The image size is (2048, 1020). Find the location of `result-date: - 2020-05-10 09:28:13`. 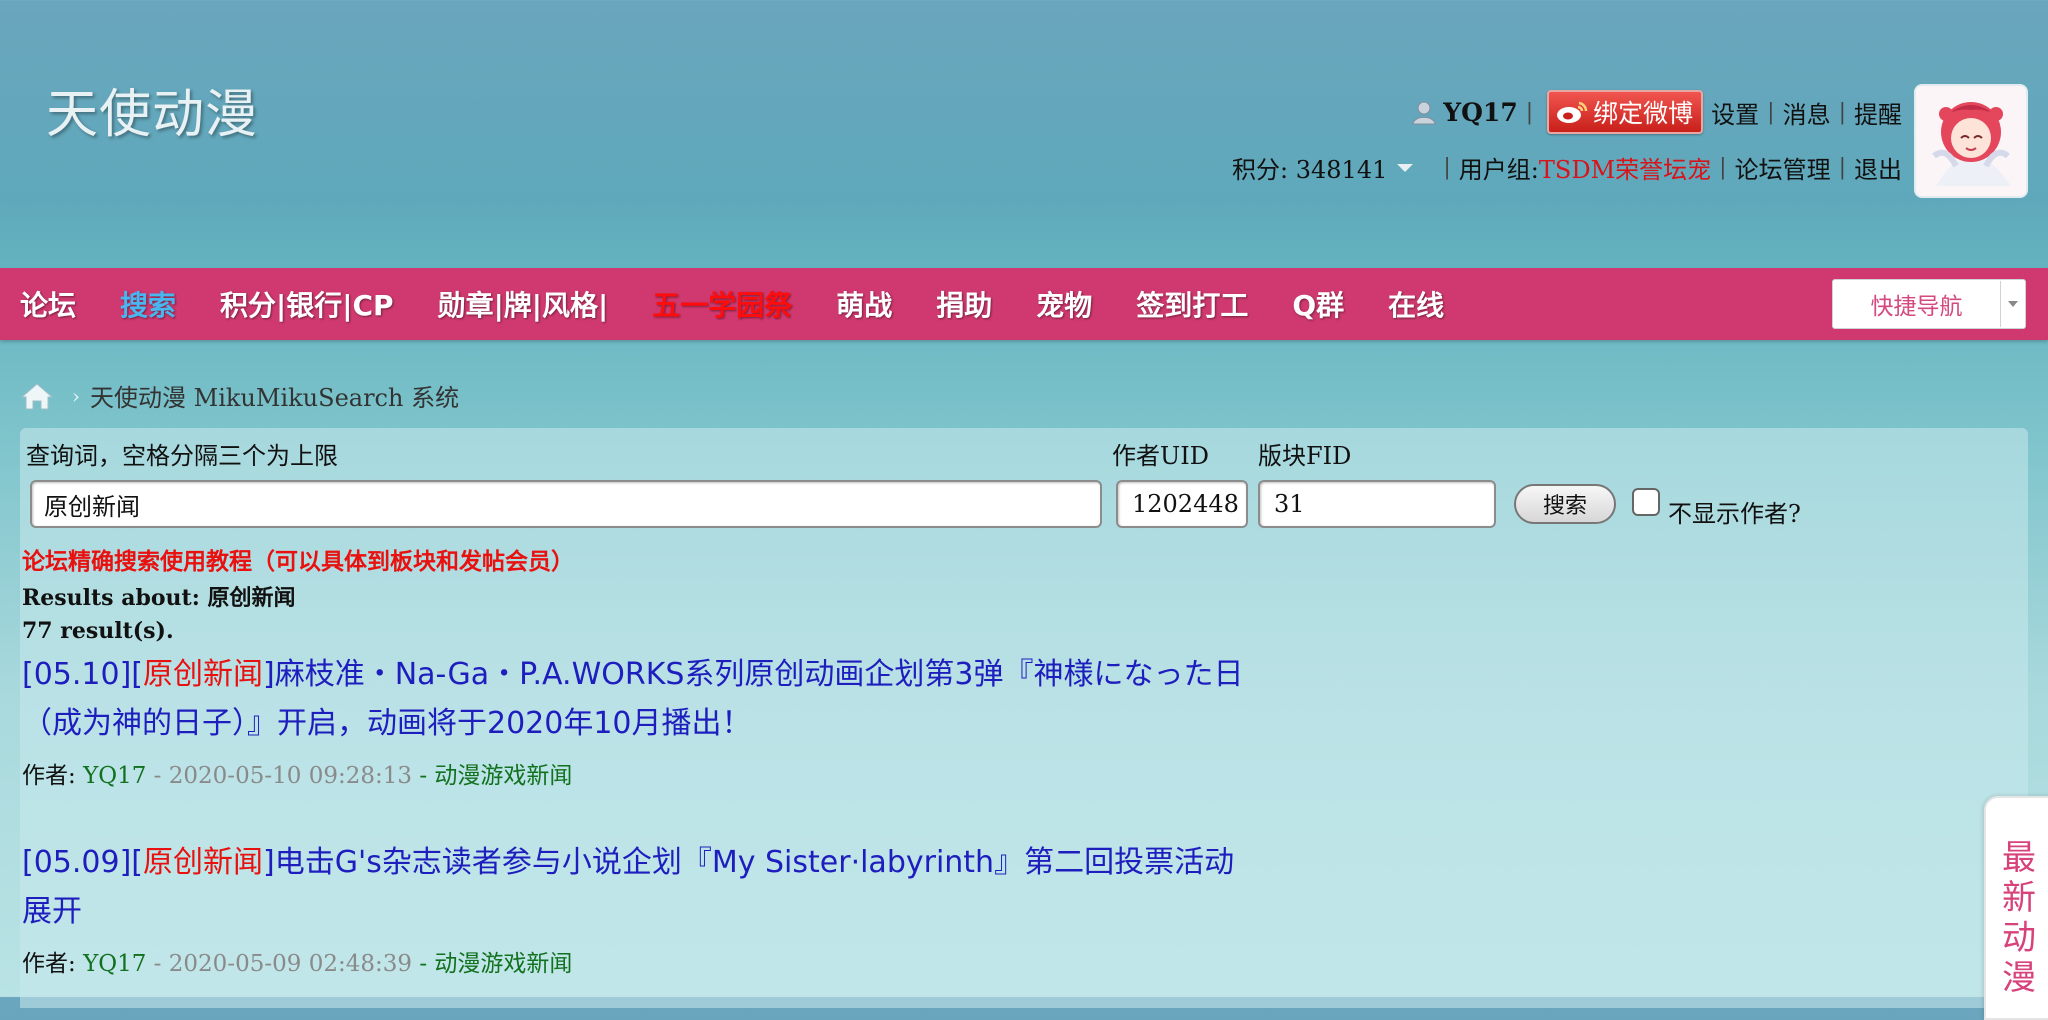

result-date: - 2020-05-10 09:28:13 is located at coordinates (283, 776).